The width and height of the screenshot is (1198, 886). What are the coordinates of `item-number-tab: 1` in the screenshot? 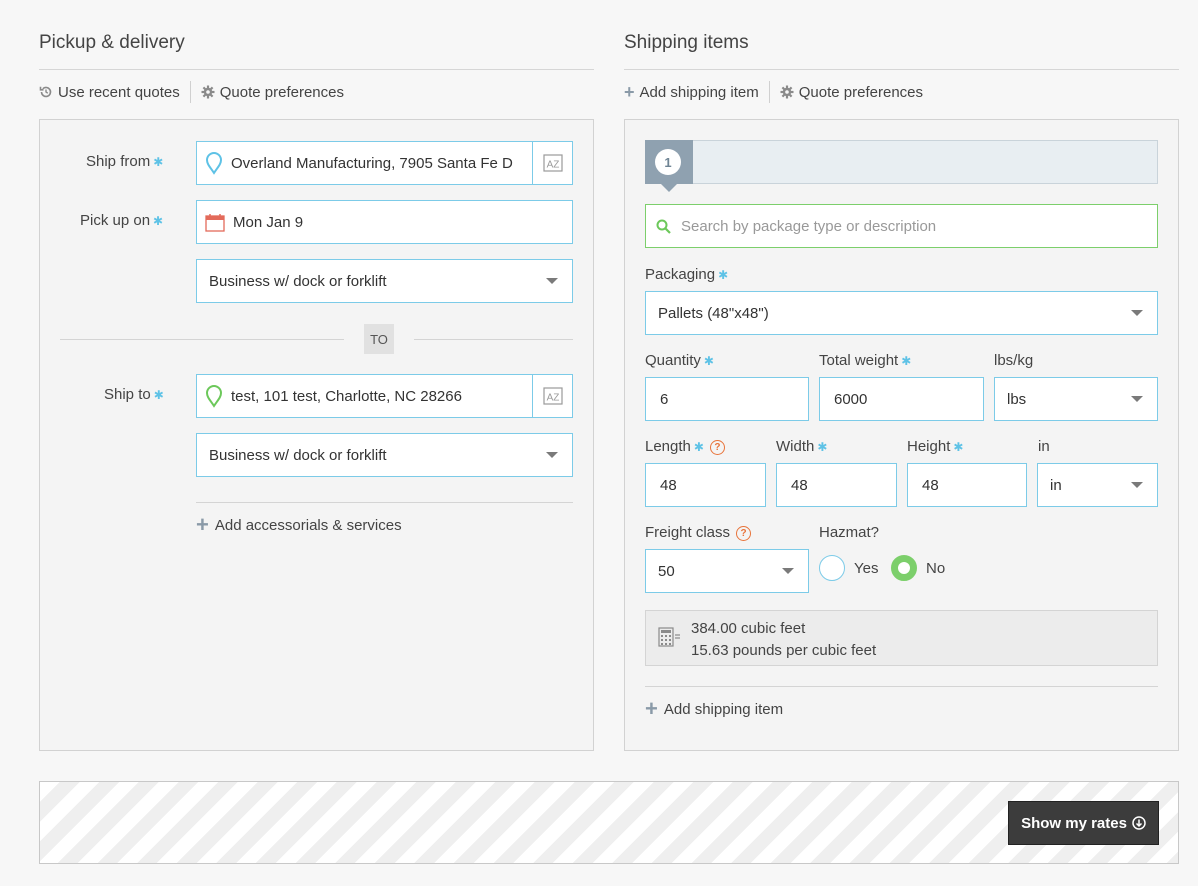 It's located at (669, 166).